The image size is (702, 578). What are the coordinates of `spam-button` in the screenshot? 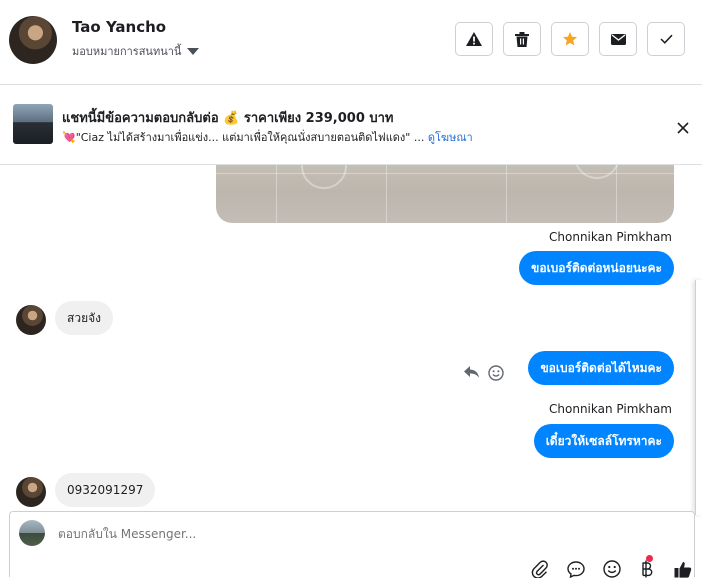 It's located at (474, 39).